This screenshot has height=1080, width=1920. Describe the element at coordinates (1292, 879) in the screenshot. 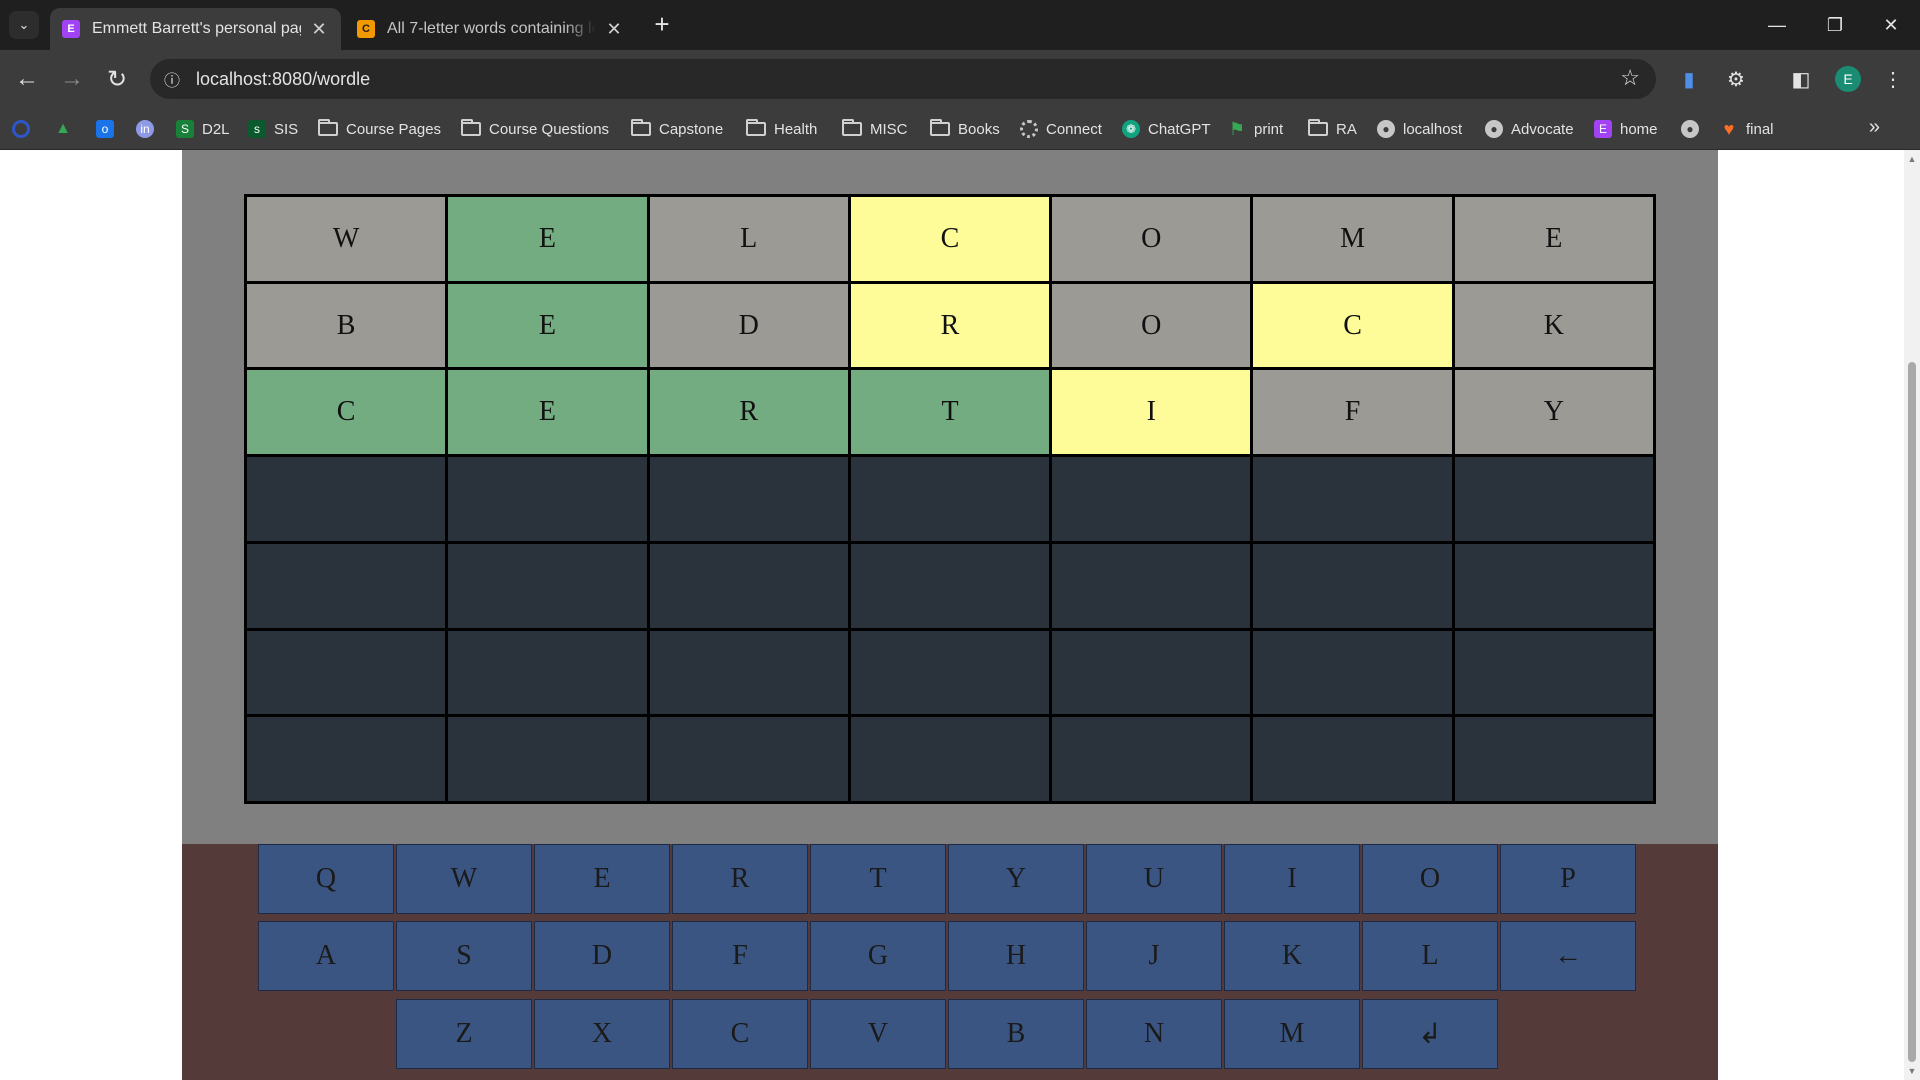

I see `key-i: I` at that location.